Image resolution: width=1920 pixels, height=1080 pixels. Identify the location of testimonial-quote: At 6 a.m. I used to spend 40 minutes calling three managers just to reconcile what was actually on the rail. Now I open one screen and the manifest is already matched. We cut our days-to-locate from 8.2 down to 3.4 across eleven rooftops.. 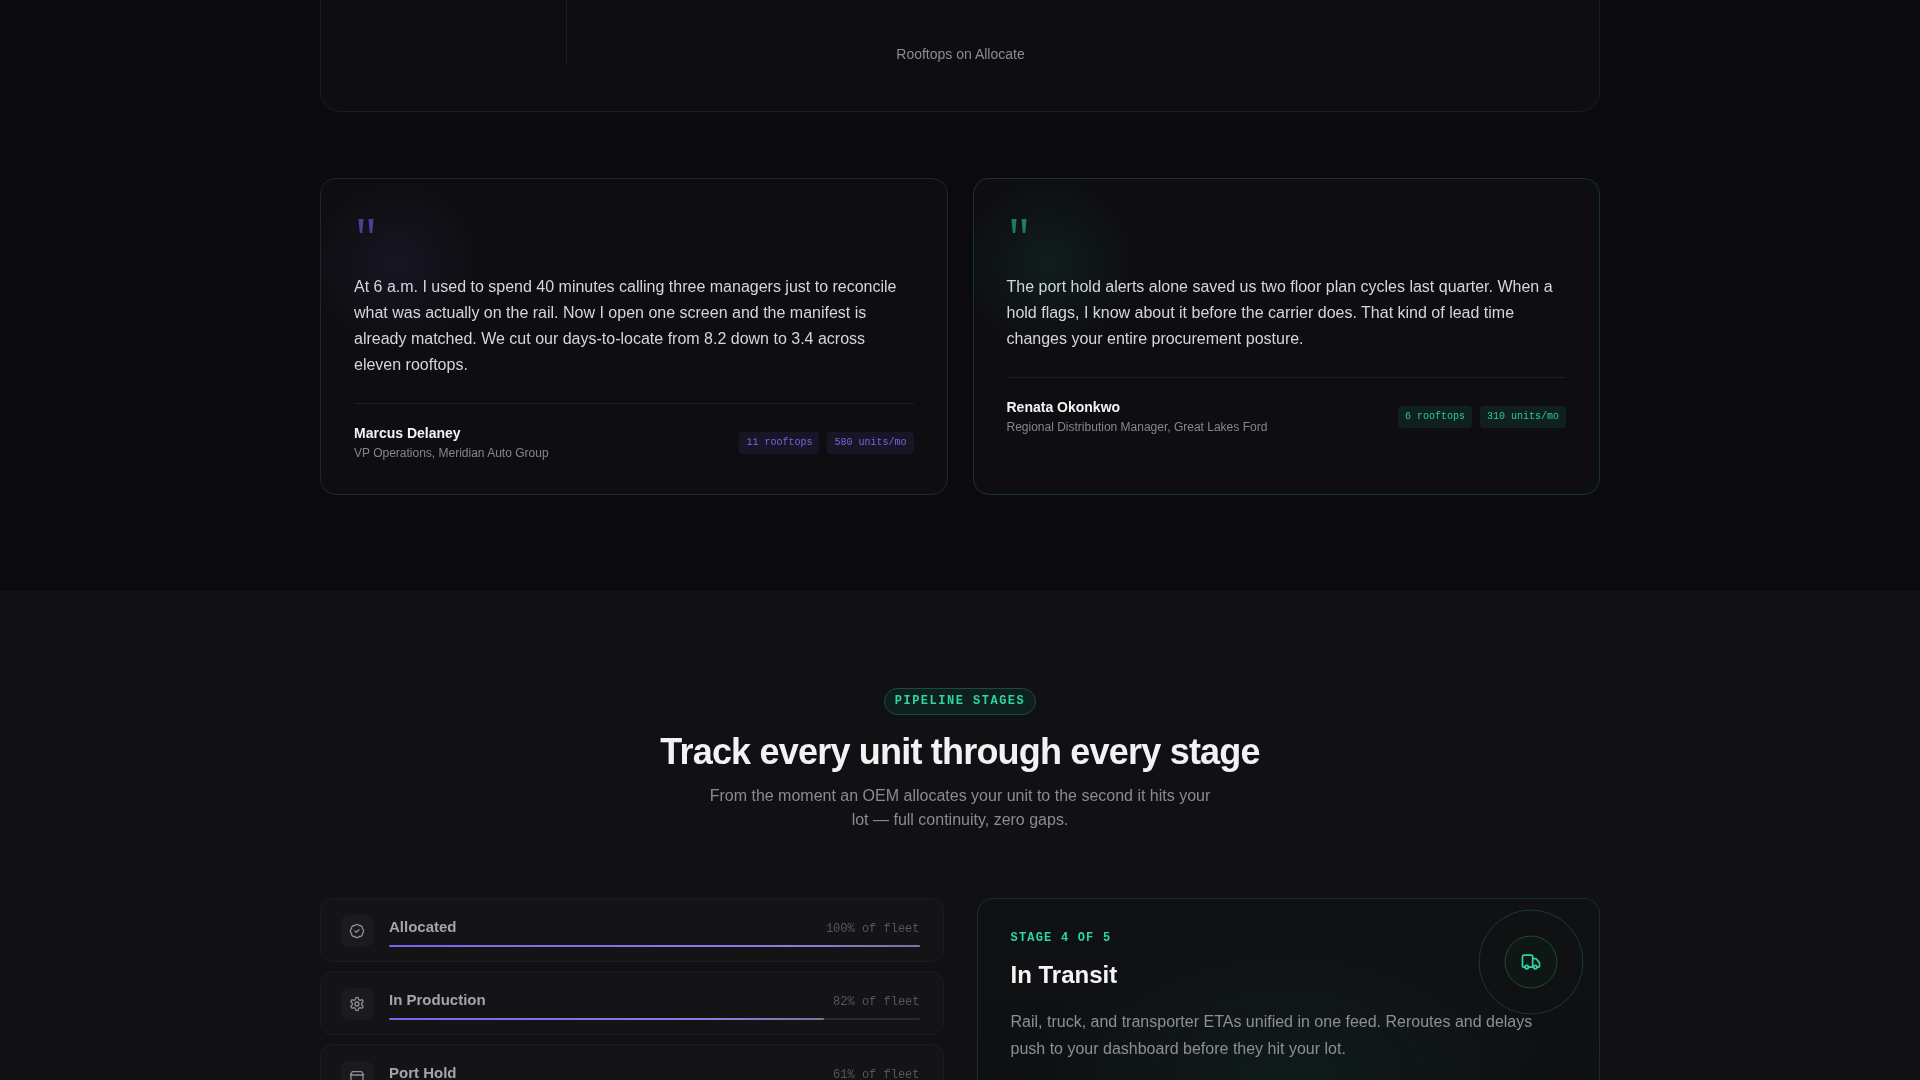
(626, 326).